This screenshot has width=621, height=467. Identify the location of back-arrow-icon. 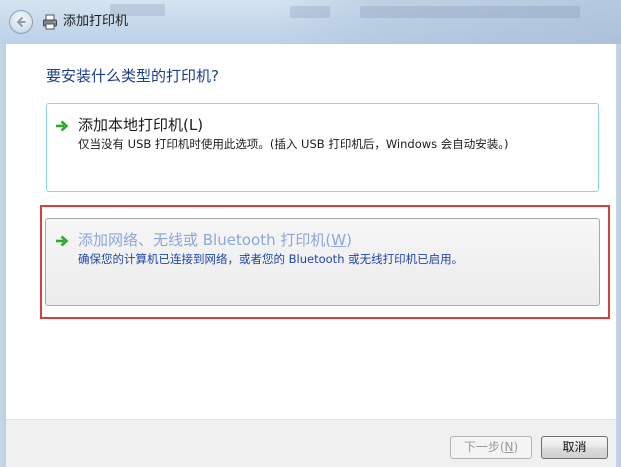
(21, 22).